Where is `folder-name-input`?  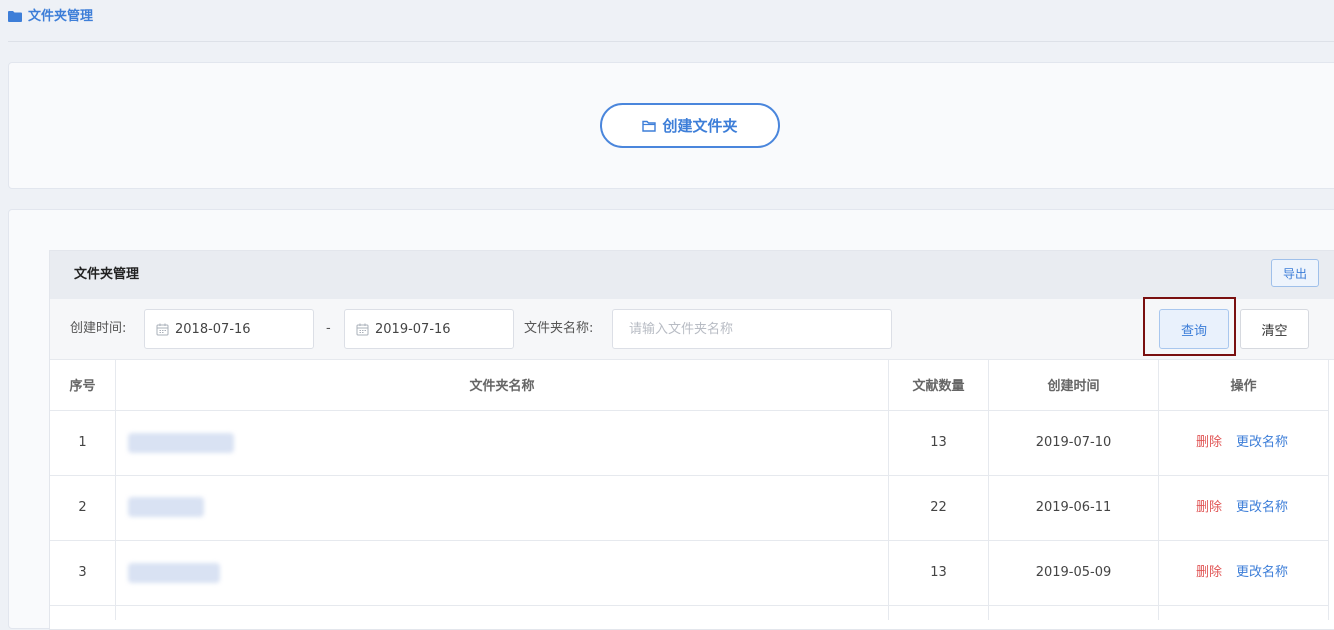 folder-name-input is located at coordinates (752, 329).